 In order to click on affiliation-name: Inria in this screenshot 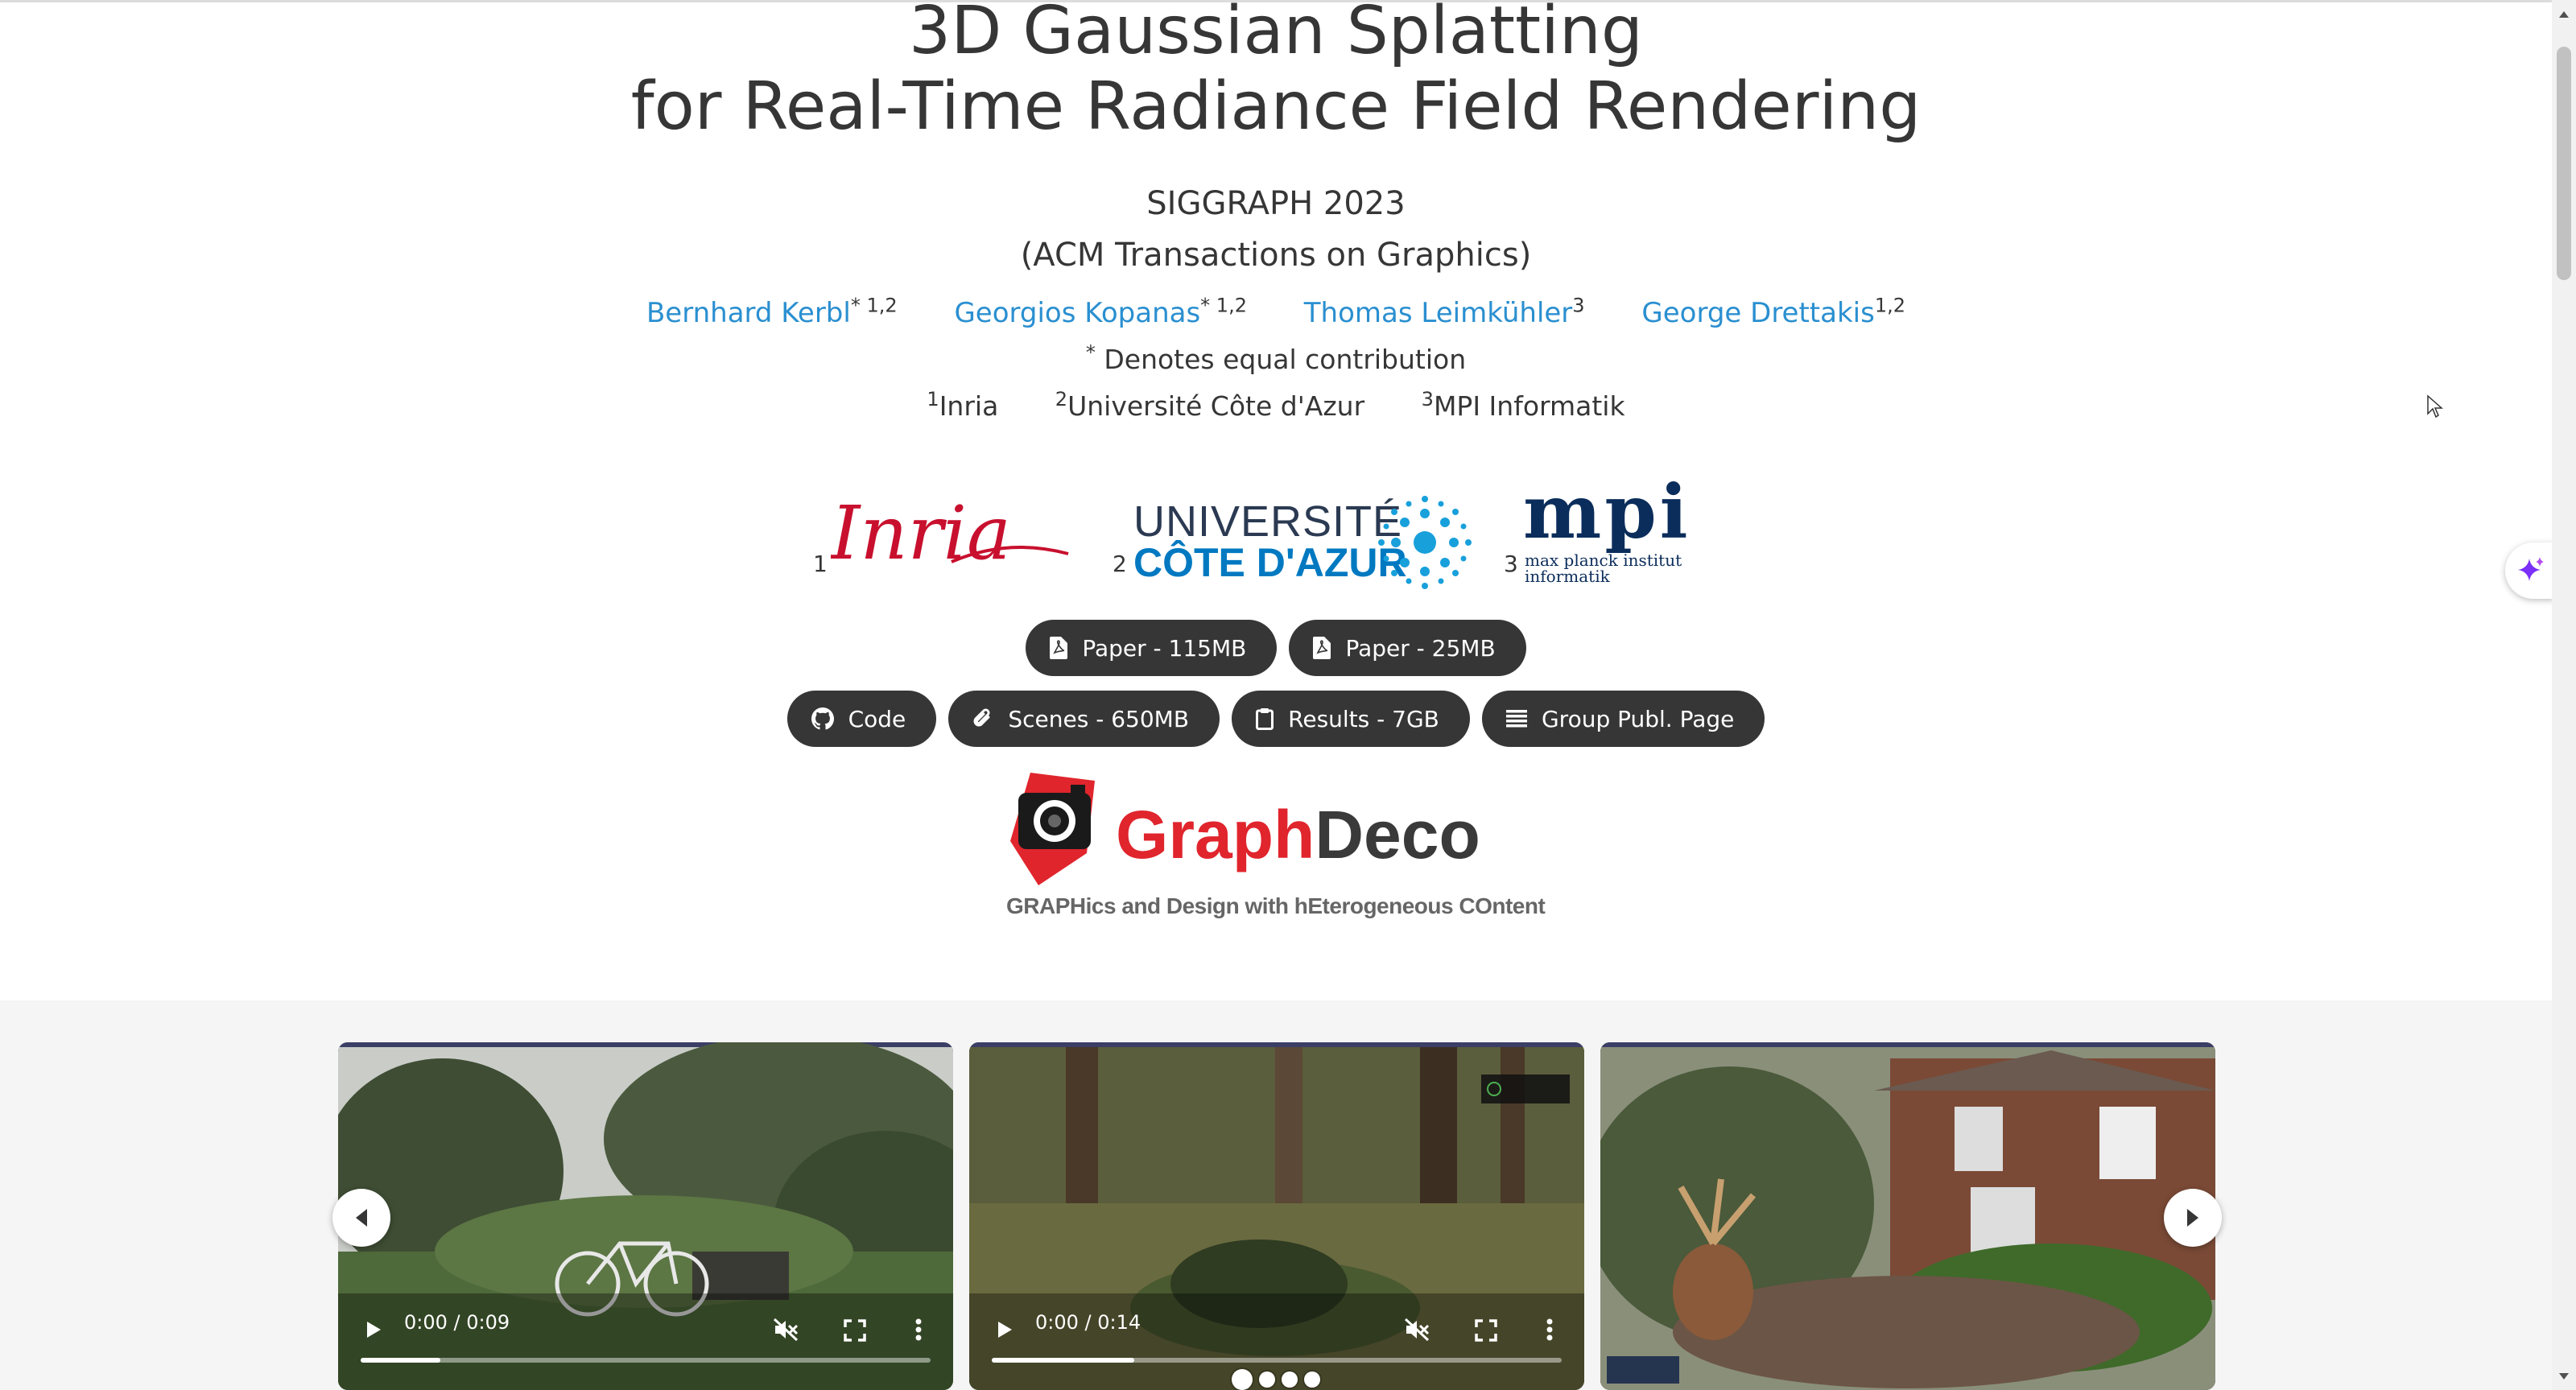, I will do `click(969, 406)`.